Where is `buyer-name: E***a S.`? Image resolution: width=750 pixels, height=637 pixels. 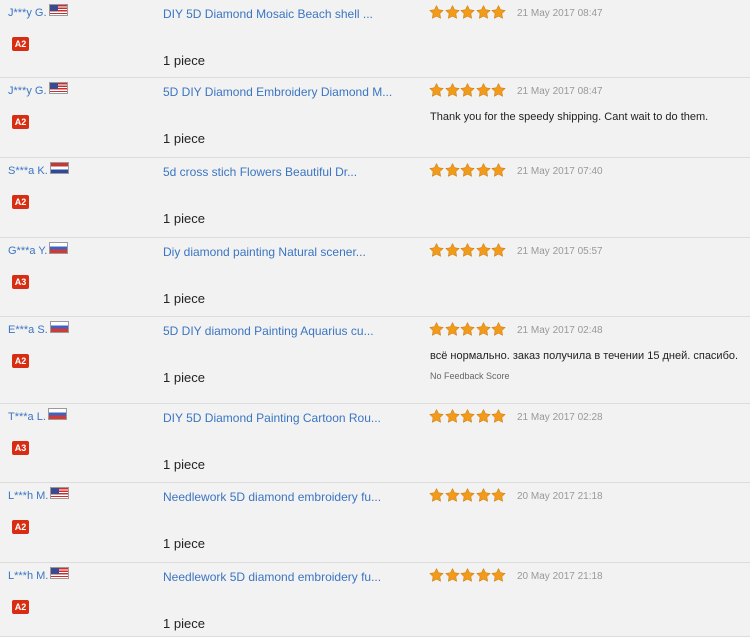 buyer-name: E***a S. is located at coordinates (28, 330).